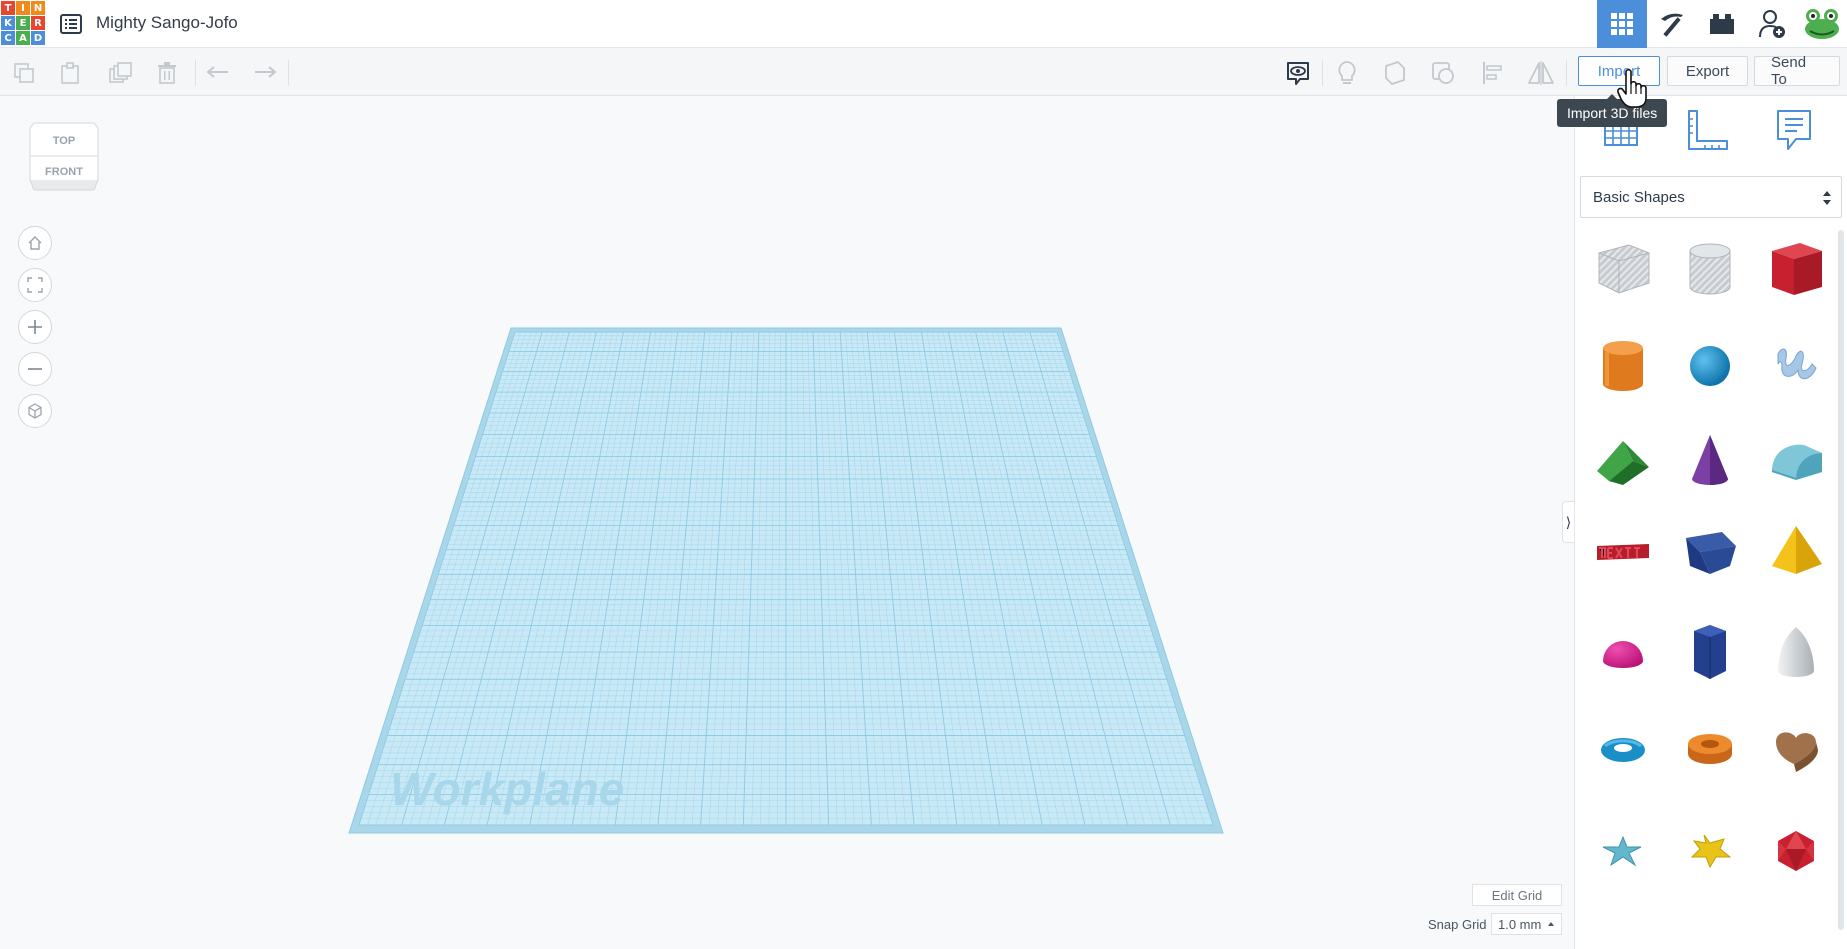 The width and height of the screenshot is (1847, 949). Describe the element at coordinates (1517, 895) in the screenshot. I see `edit-grid-button: Edit Grid` at that location.